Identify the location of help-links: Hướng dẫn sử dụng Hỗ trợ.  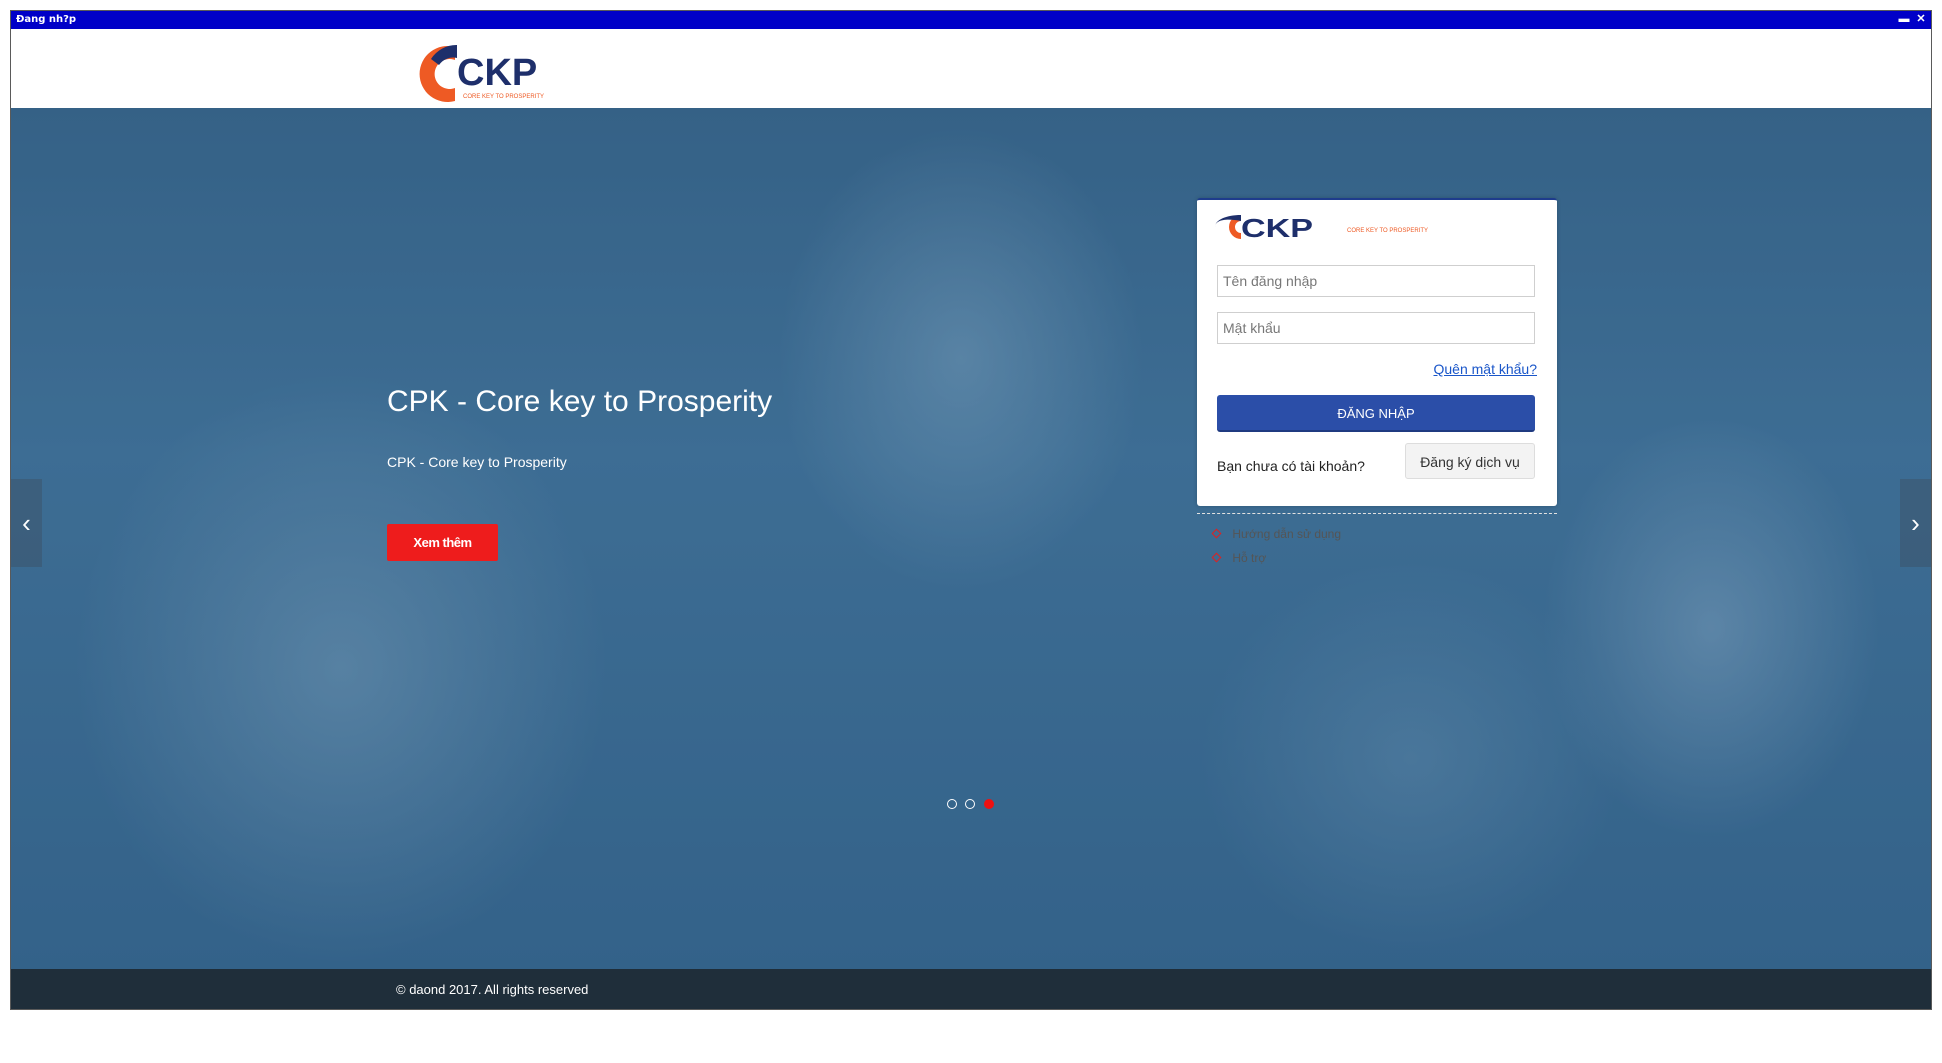
(1276, 546).